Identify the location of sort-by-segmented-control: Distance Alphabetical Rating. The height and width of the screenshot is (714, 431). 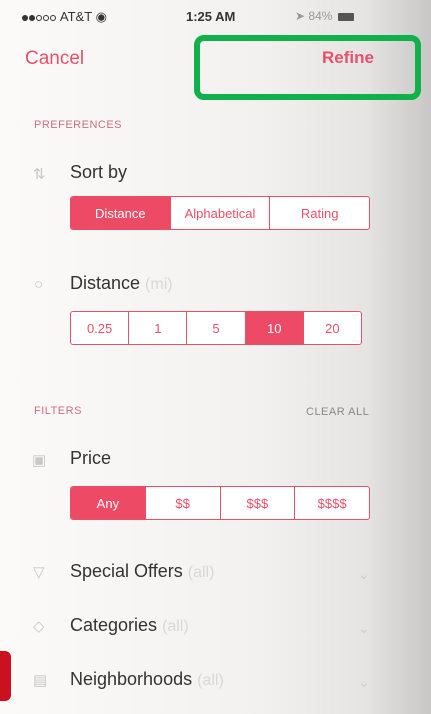
(220, 213).